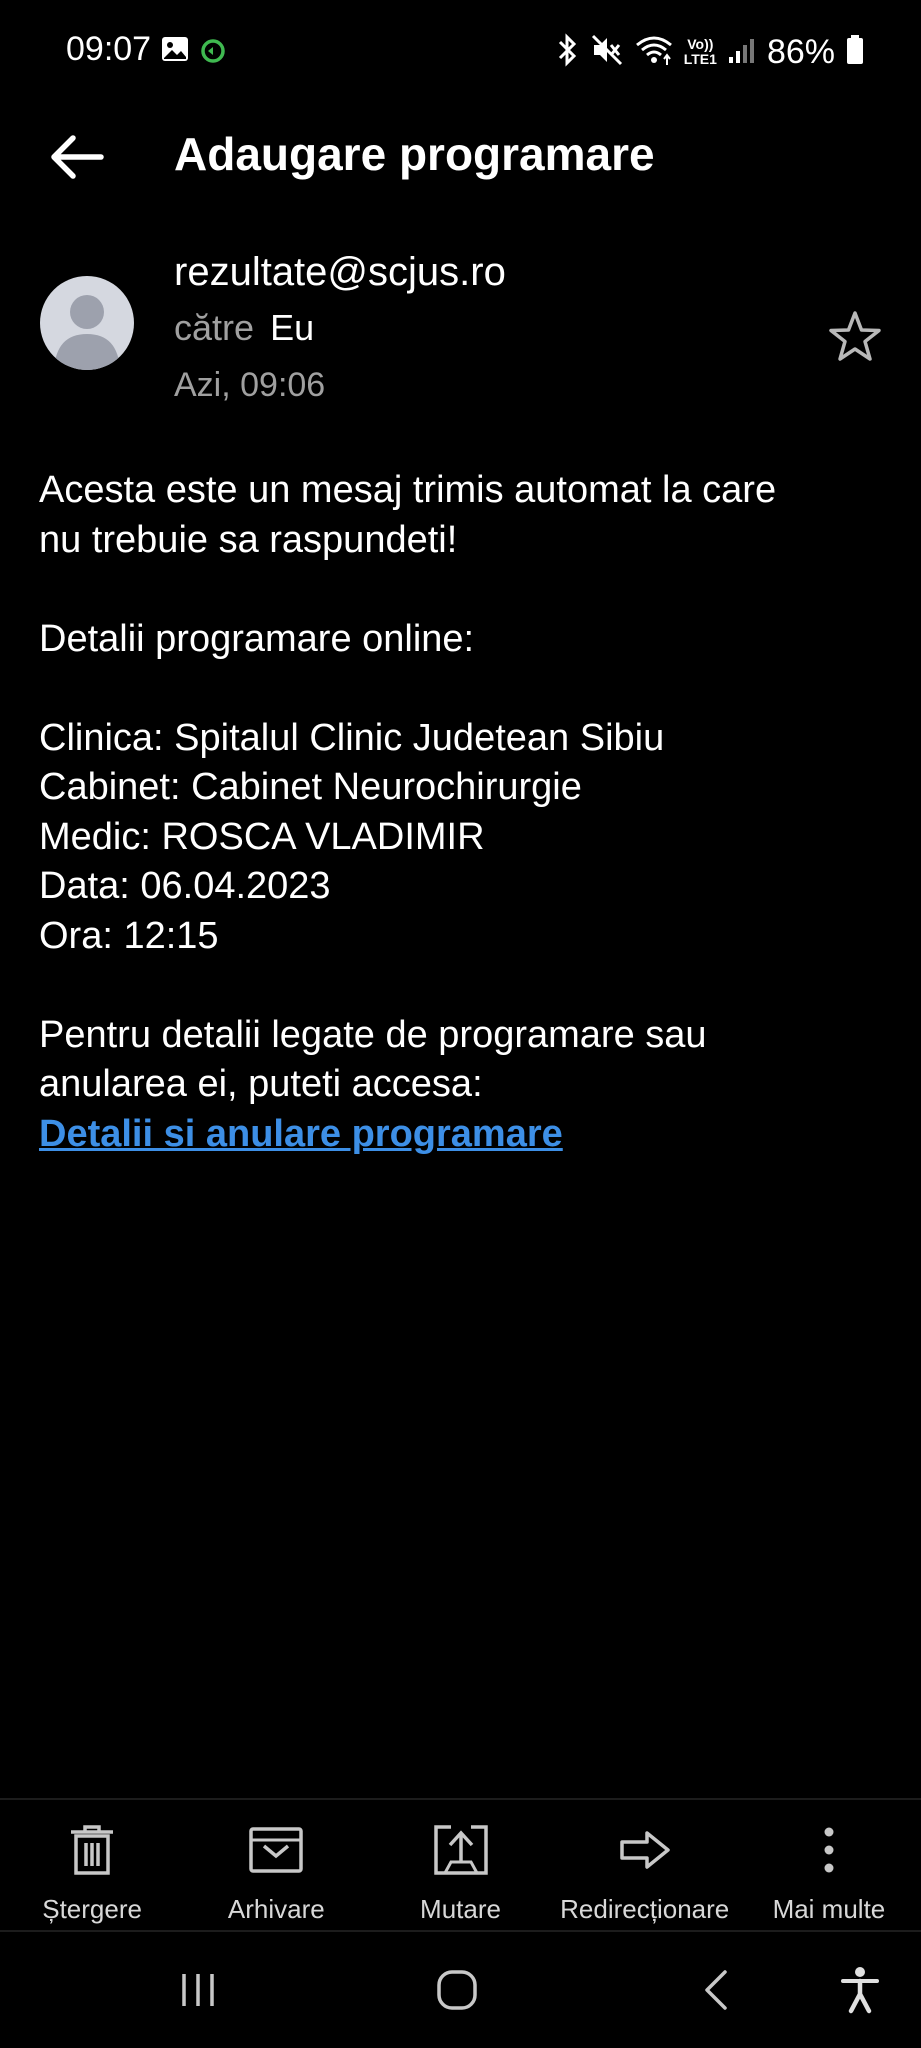 The image size is (921, 2048). I want to click on chevron-left-icon, so click(716, 1990).